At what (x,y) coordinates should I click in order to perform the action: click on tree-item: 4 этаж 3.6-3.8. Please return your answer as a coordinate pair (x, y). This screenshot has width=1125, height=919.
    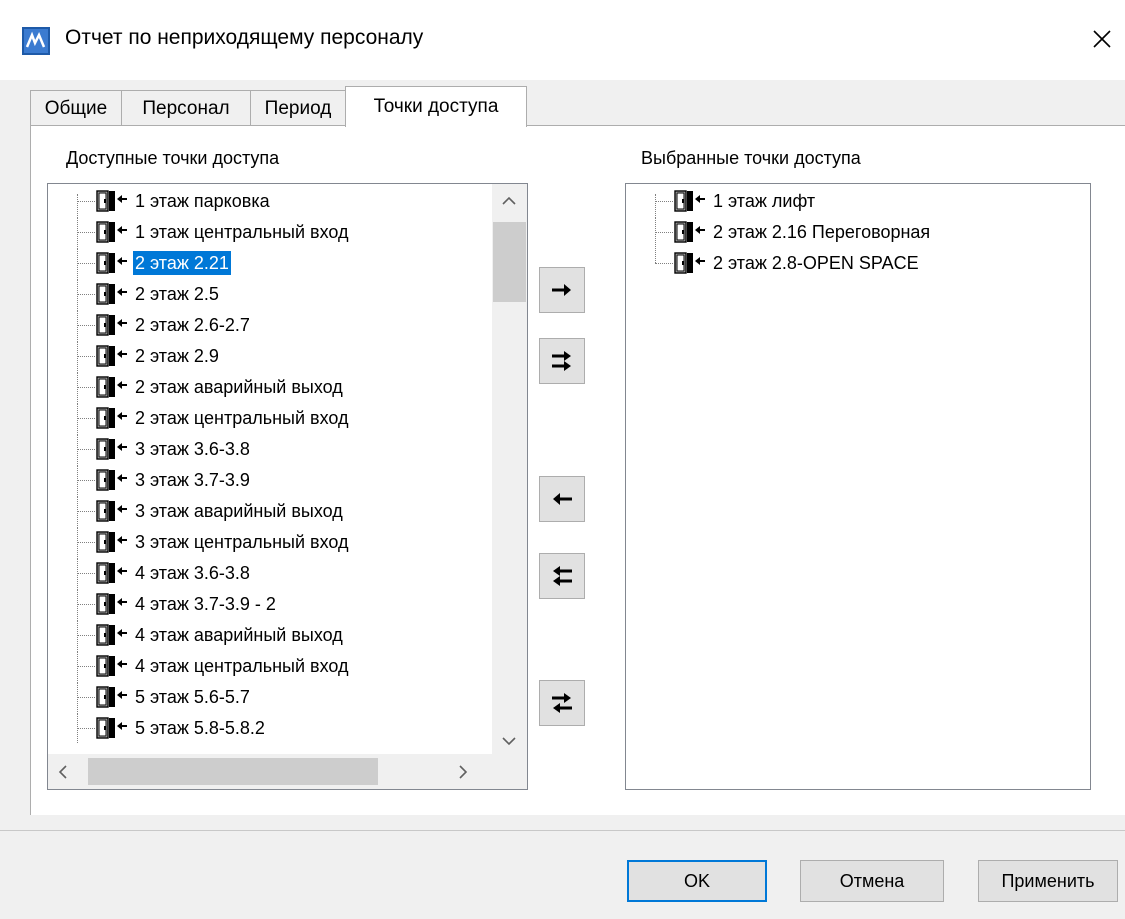
    Looking at the image, I should click on (258, 573).